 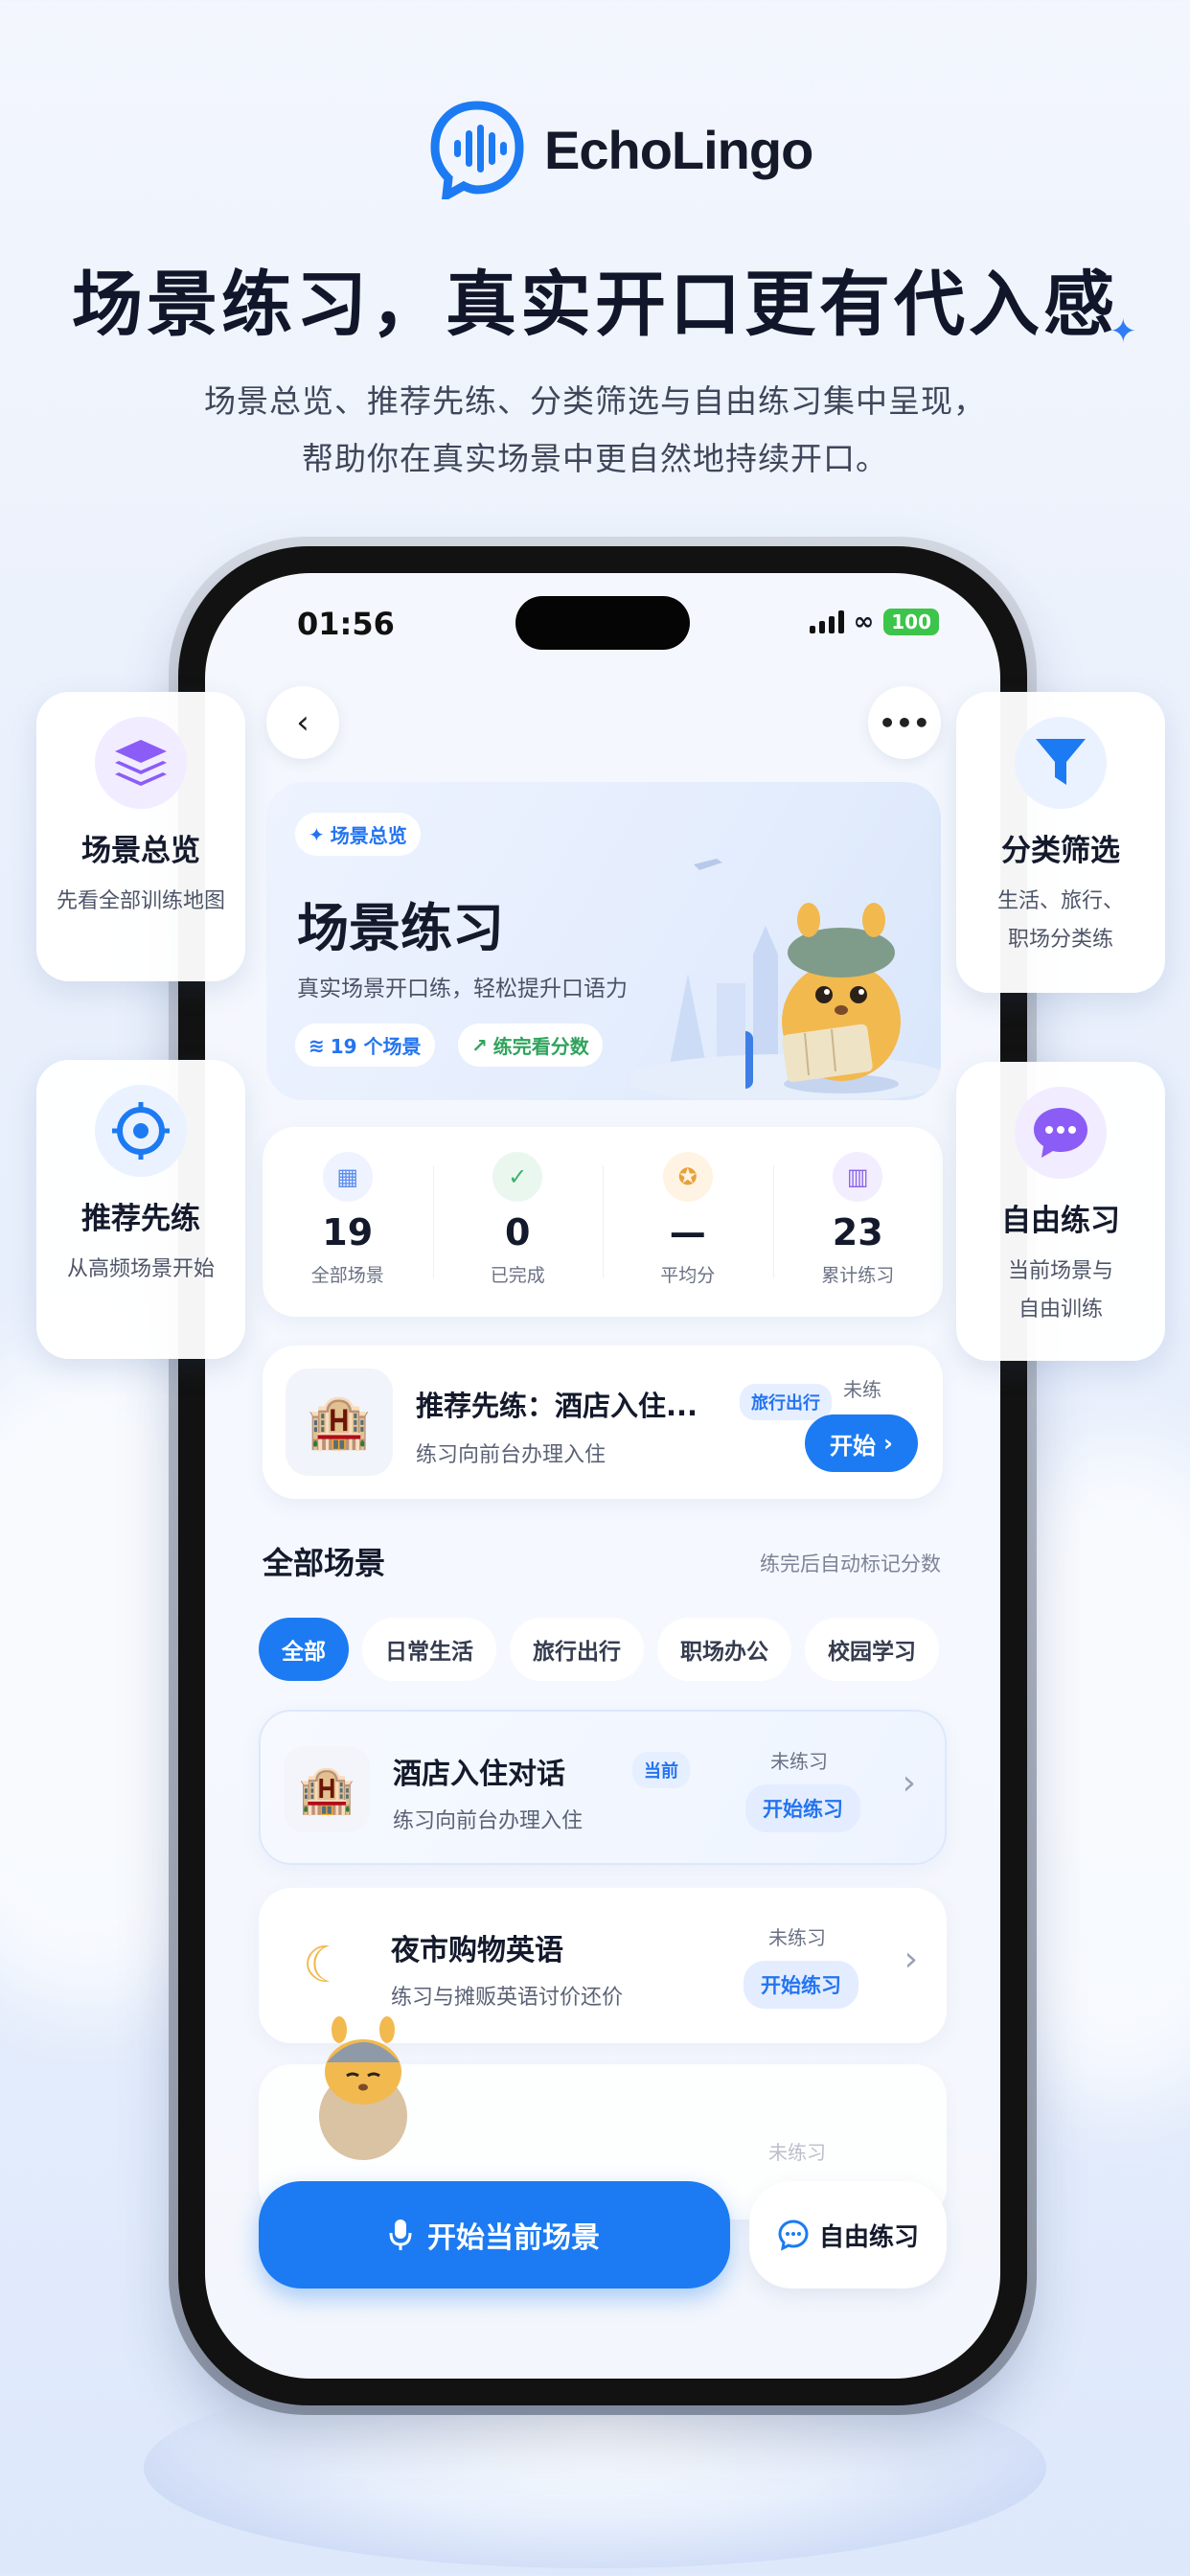 What do you see at coordinates (140, 851) in the screenshot?
I see `feature-title: 场景总览` at bounding box center [140, 851].